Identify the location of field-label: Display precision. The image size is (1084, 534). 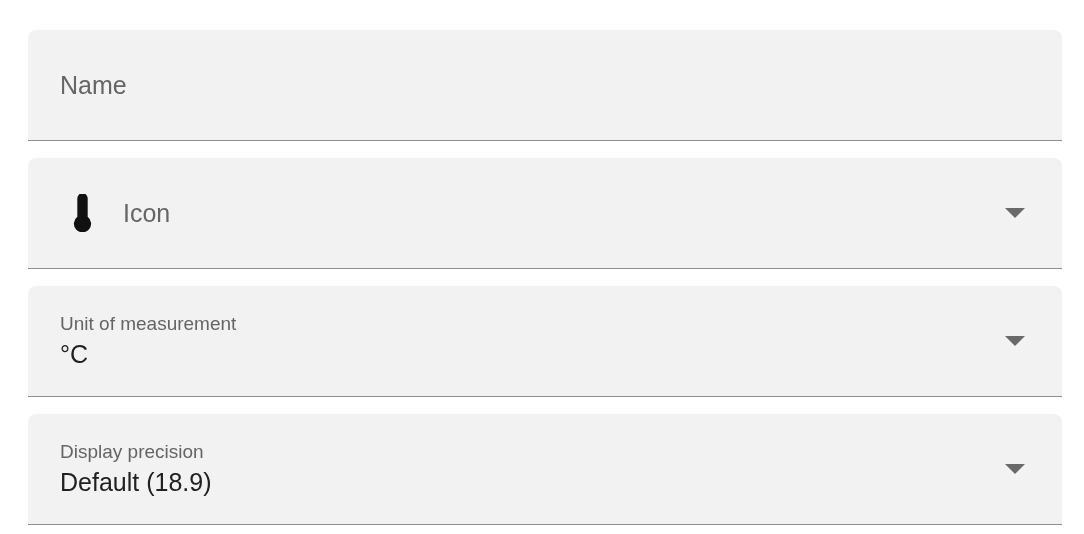
(132, 452).